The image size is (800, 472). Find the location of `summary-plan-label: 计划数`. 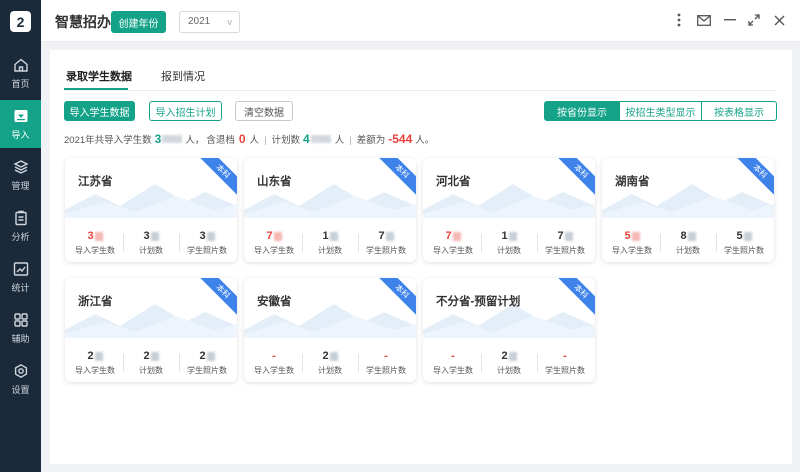

summary-plan-label: 计划数 is located at coordinates (286, 140).